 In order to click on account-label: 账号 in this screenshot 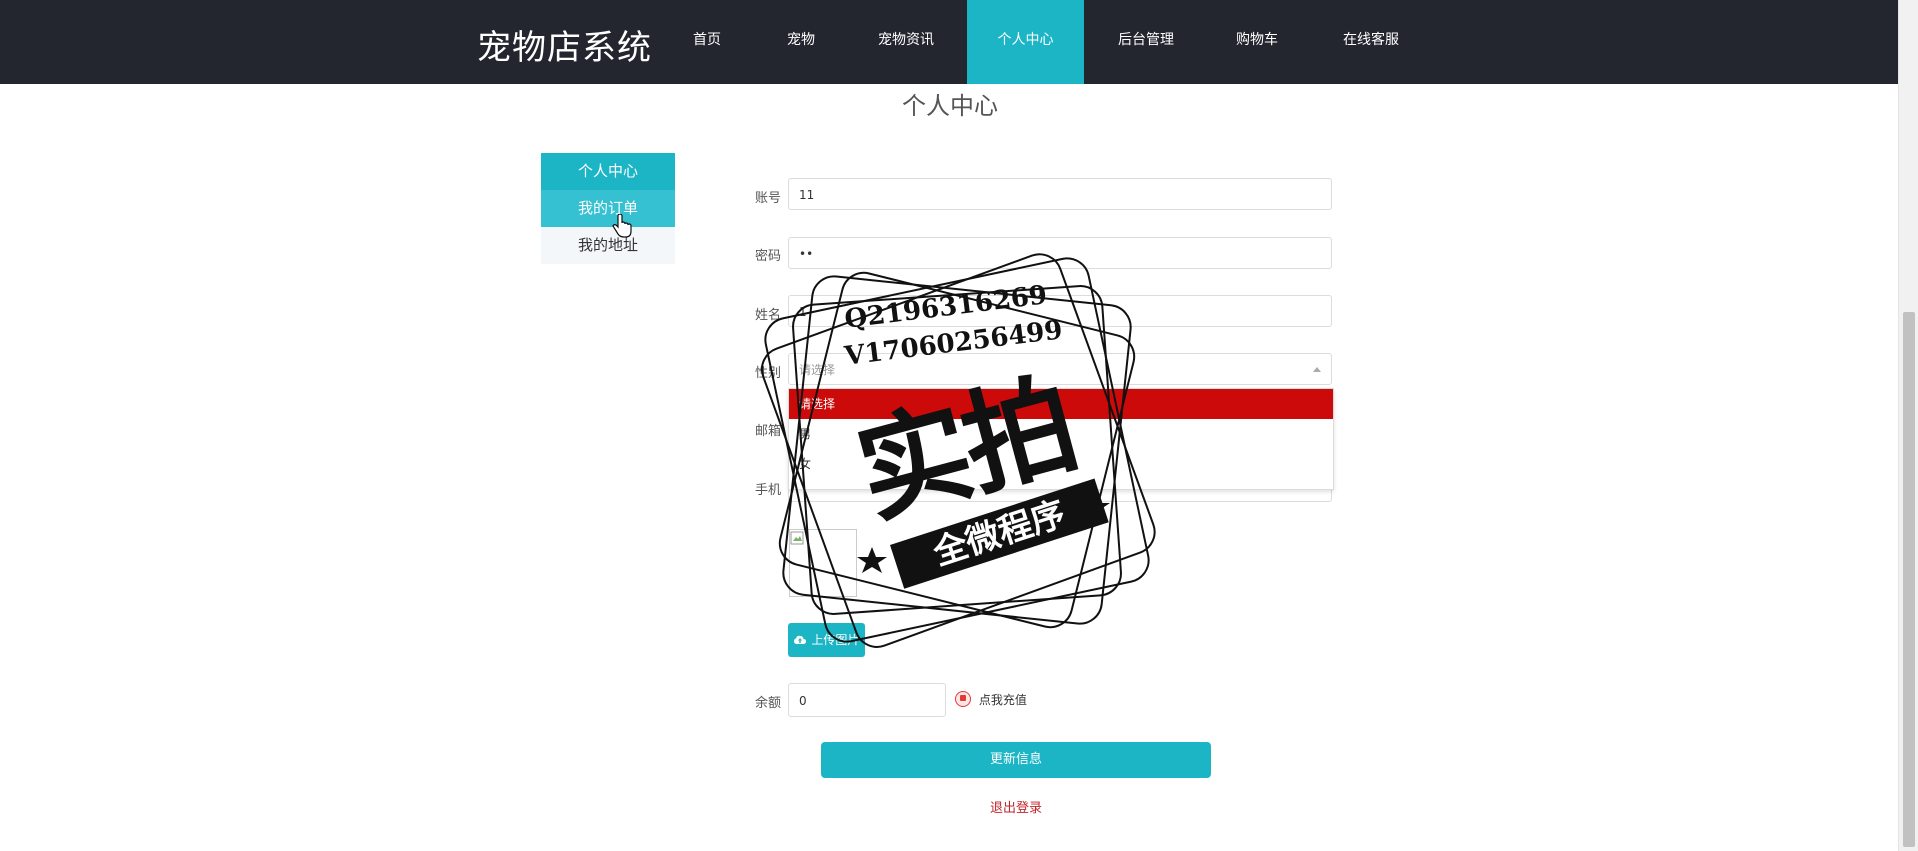, I will do `click(768, 198)`.